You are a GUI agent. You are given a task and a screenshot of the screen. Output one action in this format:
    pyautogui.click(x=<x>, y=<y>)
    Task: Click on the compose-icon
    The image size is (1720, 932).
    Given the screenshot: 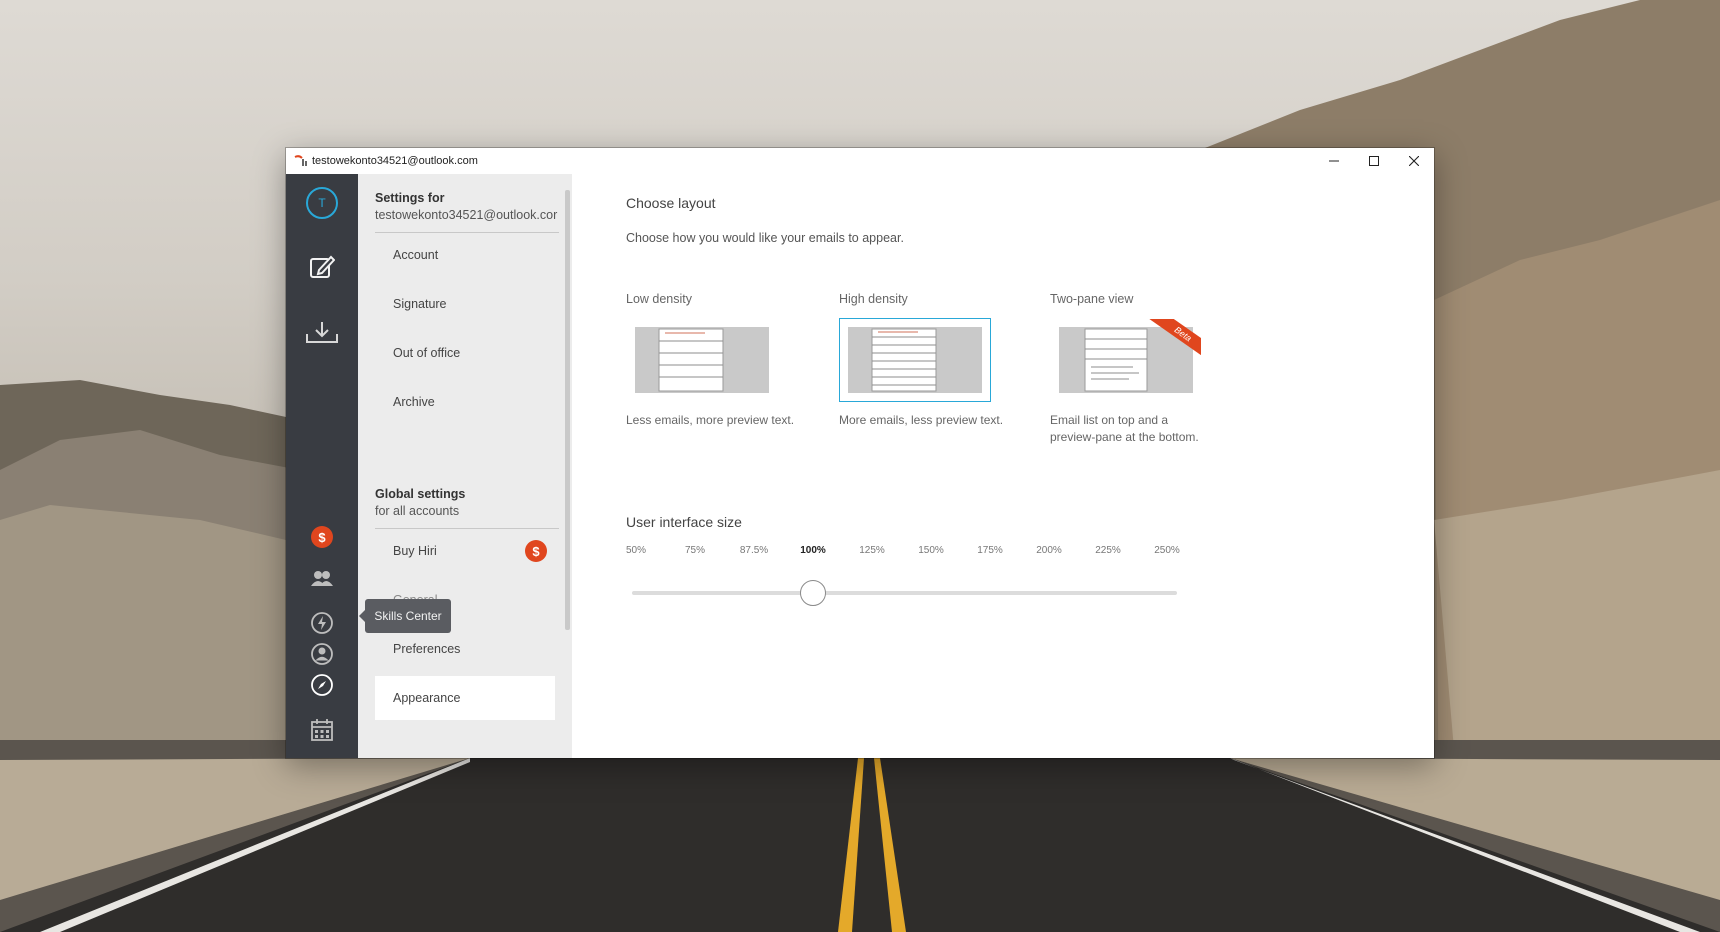 What is the action you would take?
    pyautogui.click(x=322, y=266)
    